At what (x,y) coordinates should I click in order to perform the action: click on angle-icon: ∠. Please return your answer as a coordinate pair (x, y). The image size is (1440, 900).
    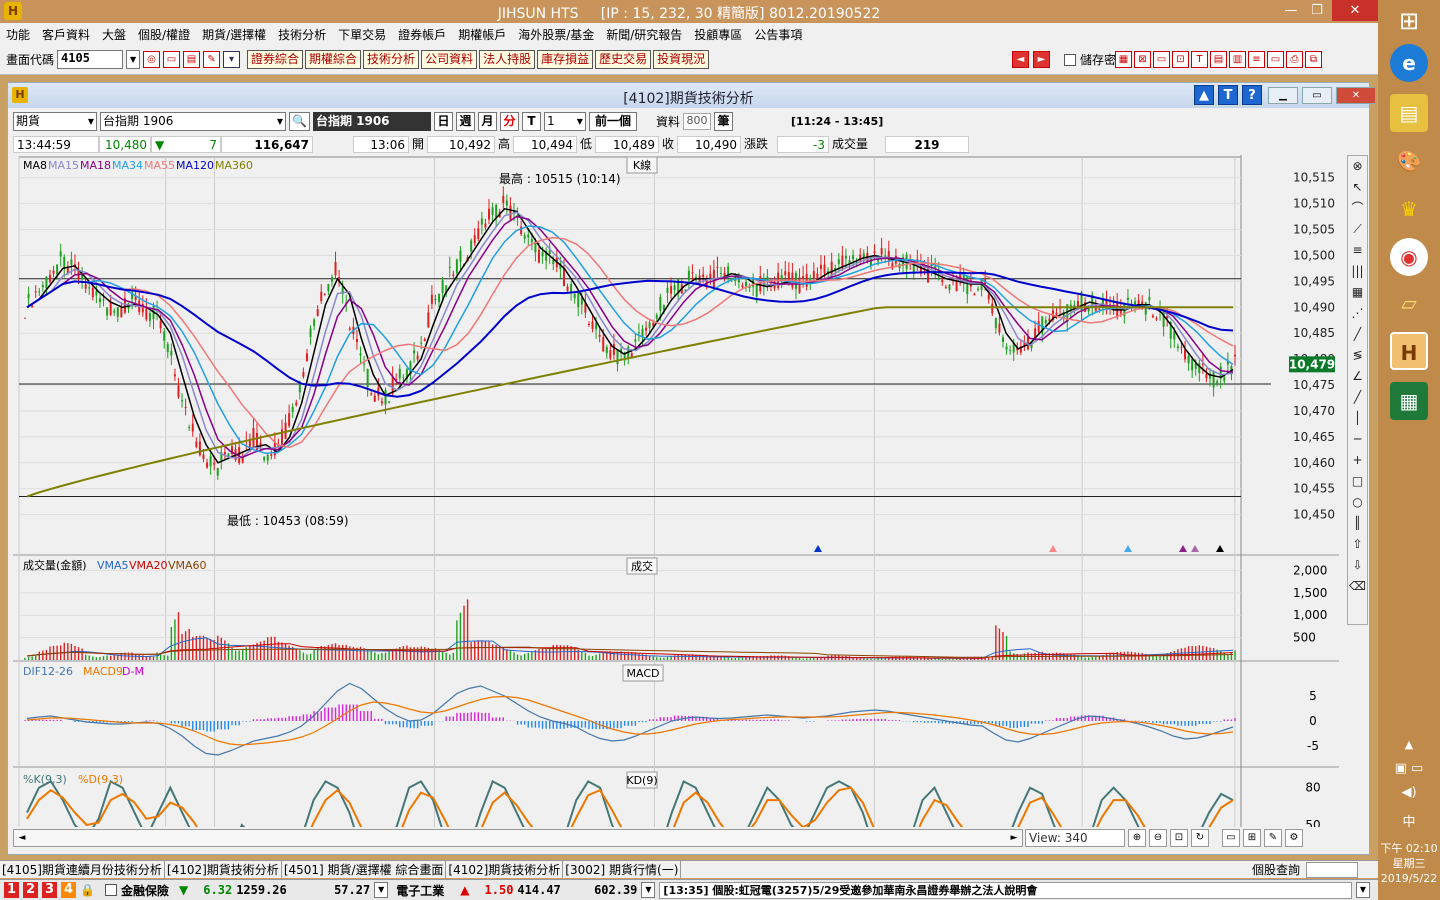
    Looking at the image, I should click on (1357, 376).